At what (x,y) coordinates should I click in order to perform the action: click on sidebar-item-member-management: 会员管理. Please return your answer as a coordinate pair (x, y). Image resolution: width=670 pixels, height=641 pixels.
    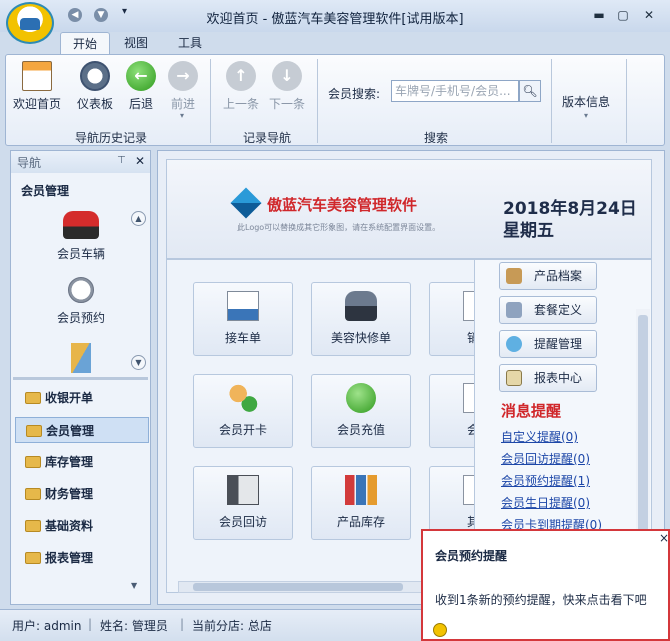
    Looking at the image, I should click on (82, 430).